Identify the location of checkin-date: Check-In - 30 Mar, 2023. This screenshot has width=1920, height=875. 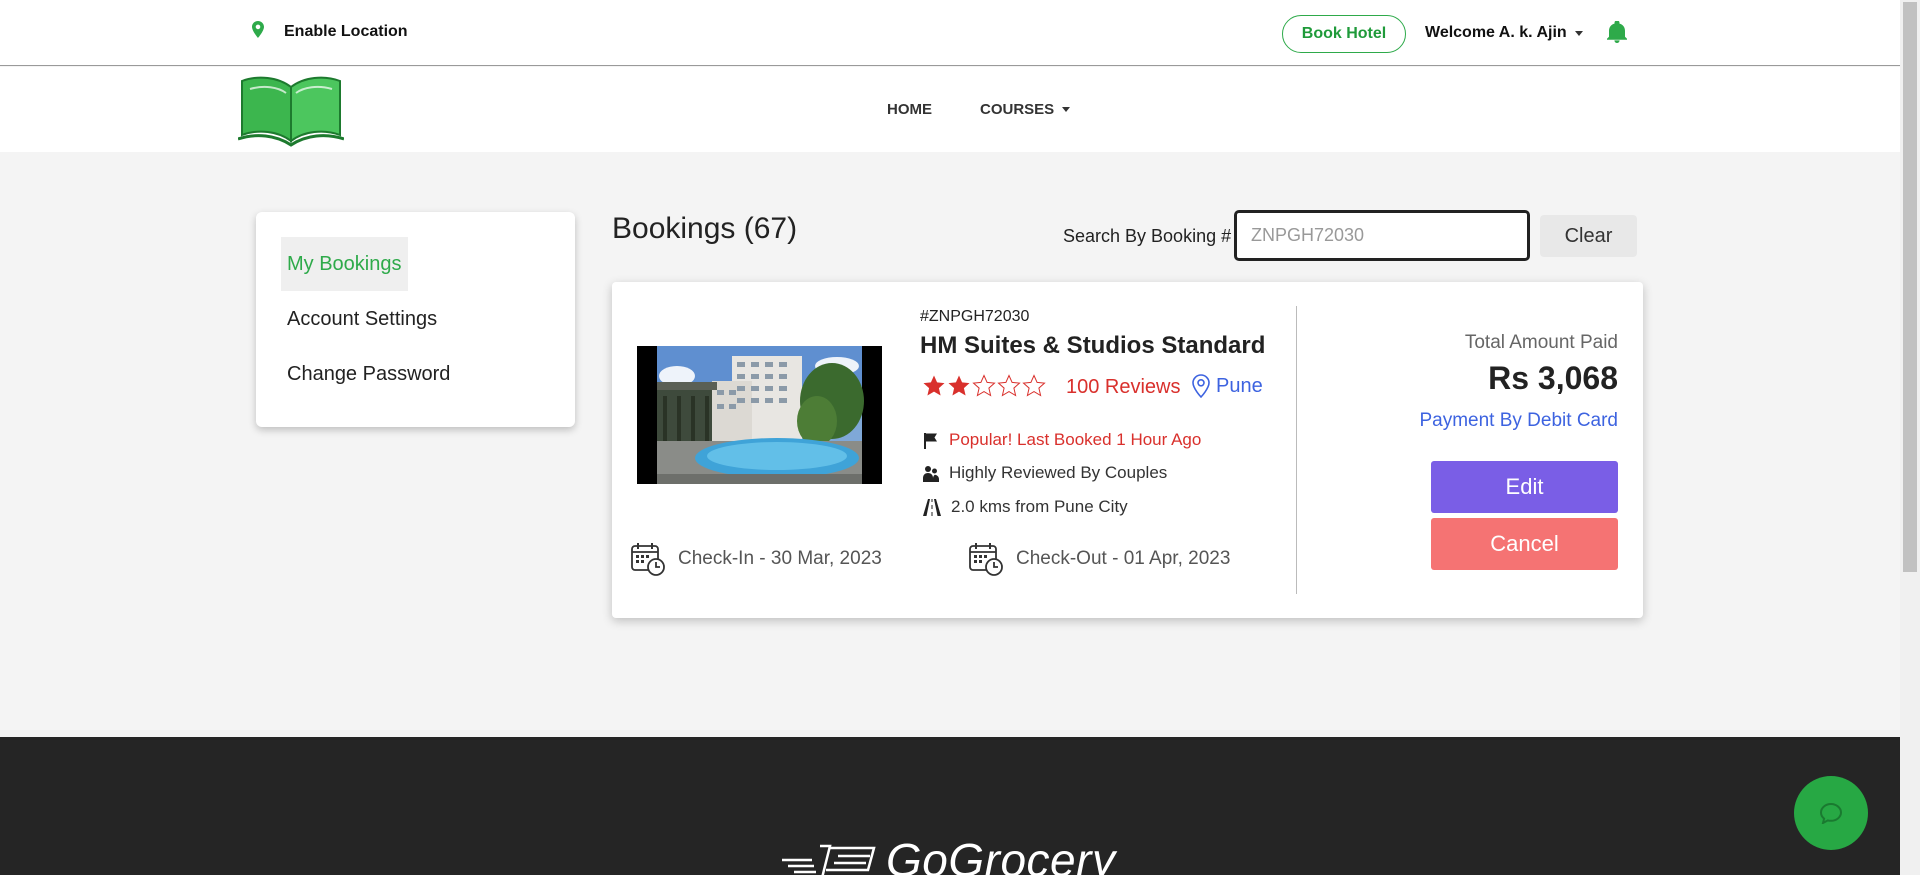
(756, 559).